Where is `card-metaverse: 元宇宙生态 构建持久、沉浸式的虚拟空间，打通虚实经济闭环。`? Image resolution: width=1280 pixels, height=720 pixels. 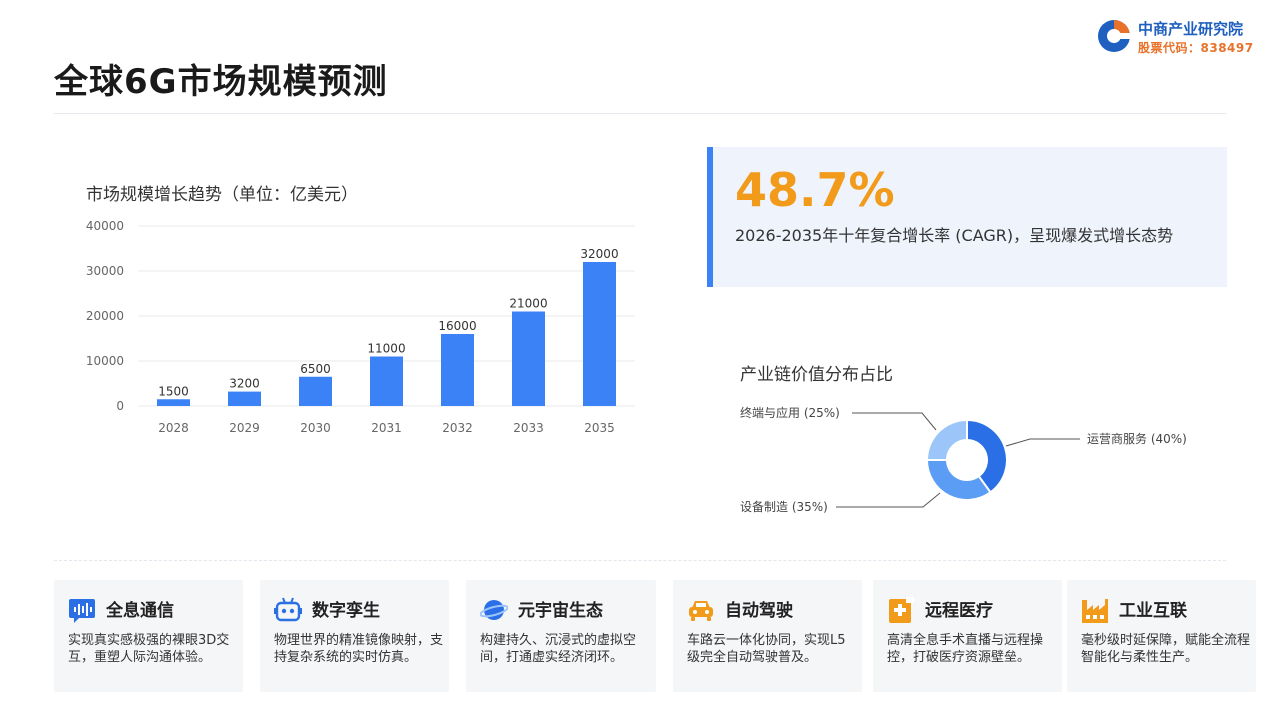 card-metaverse: 元宇宙生态 构建持久、沉浸式的虚拟空间，打通虚实经济闭环。 is located at coordinates (561, 636).